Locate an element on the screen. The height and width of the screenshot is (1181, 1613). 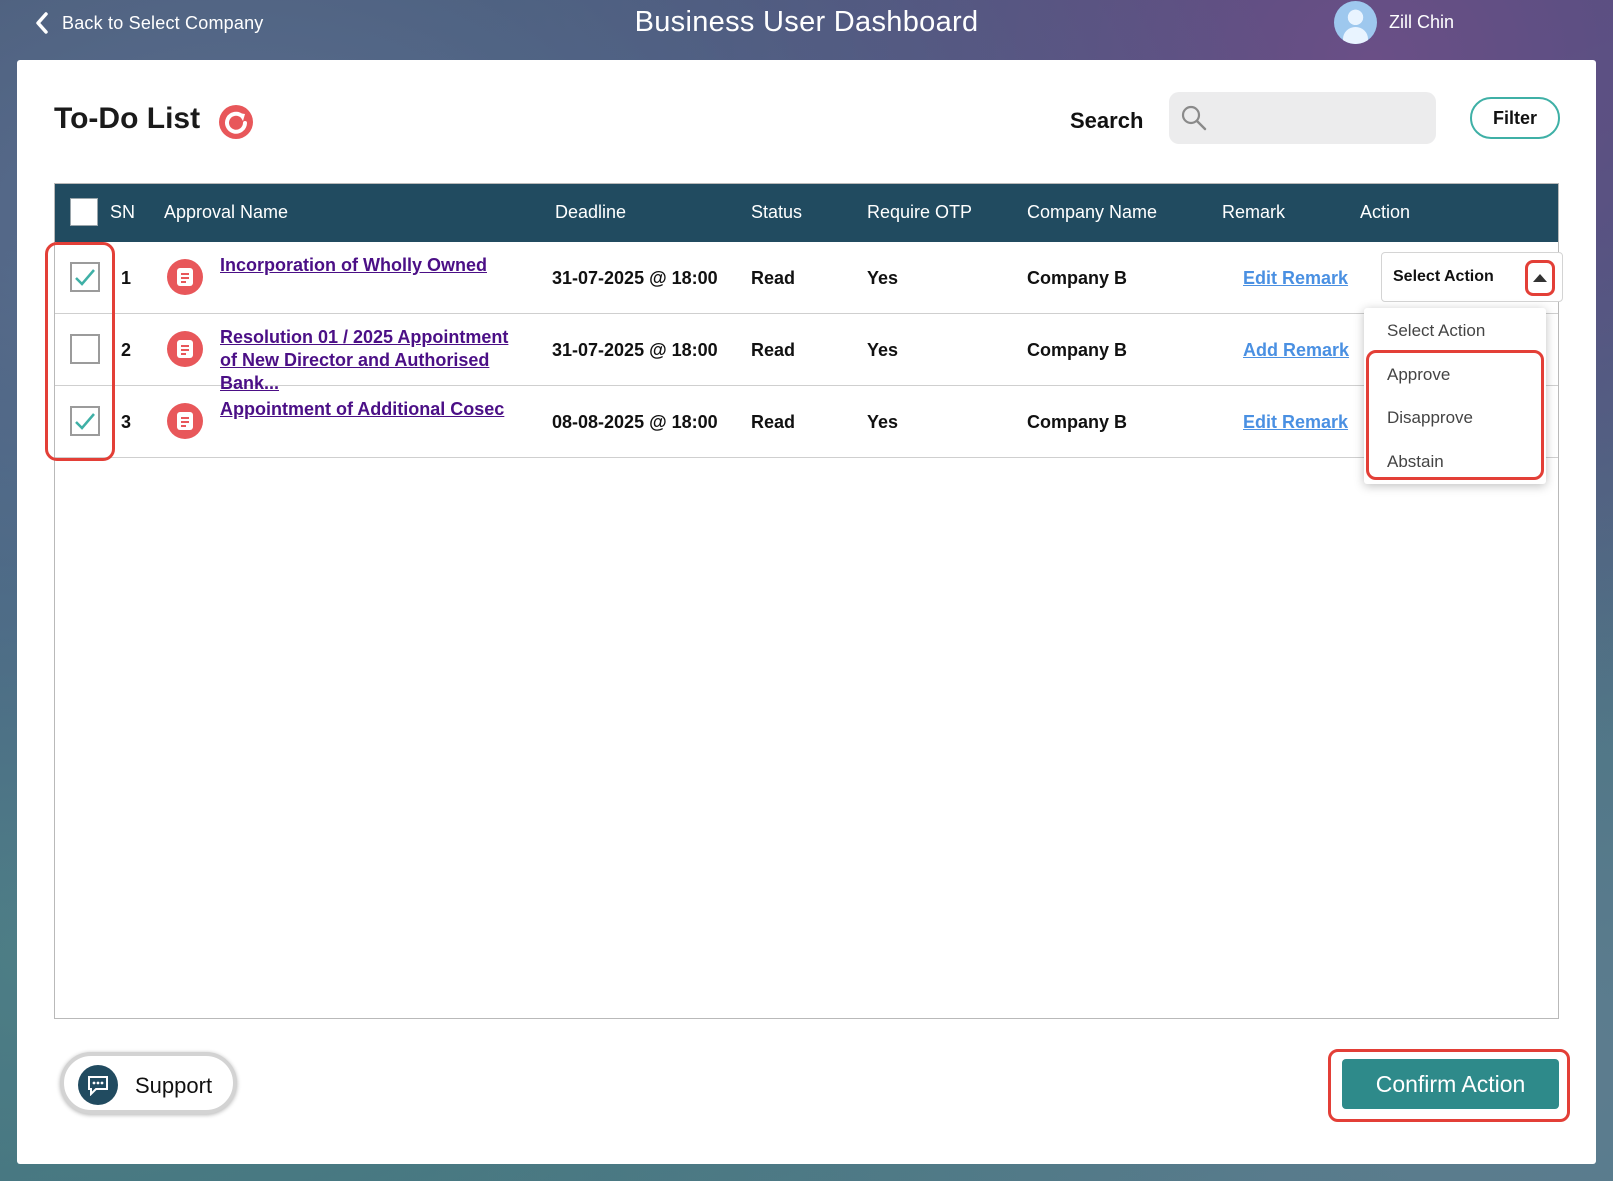
back-to-select-company-link: Back to Select Company is located at coordinates (149, 23).